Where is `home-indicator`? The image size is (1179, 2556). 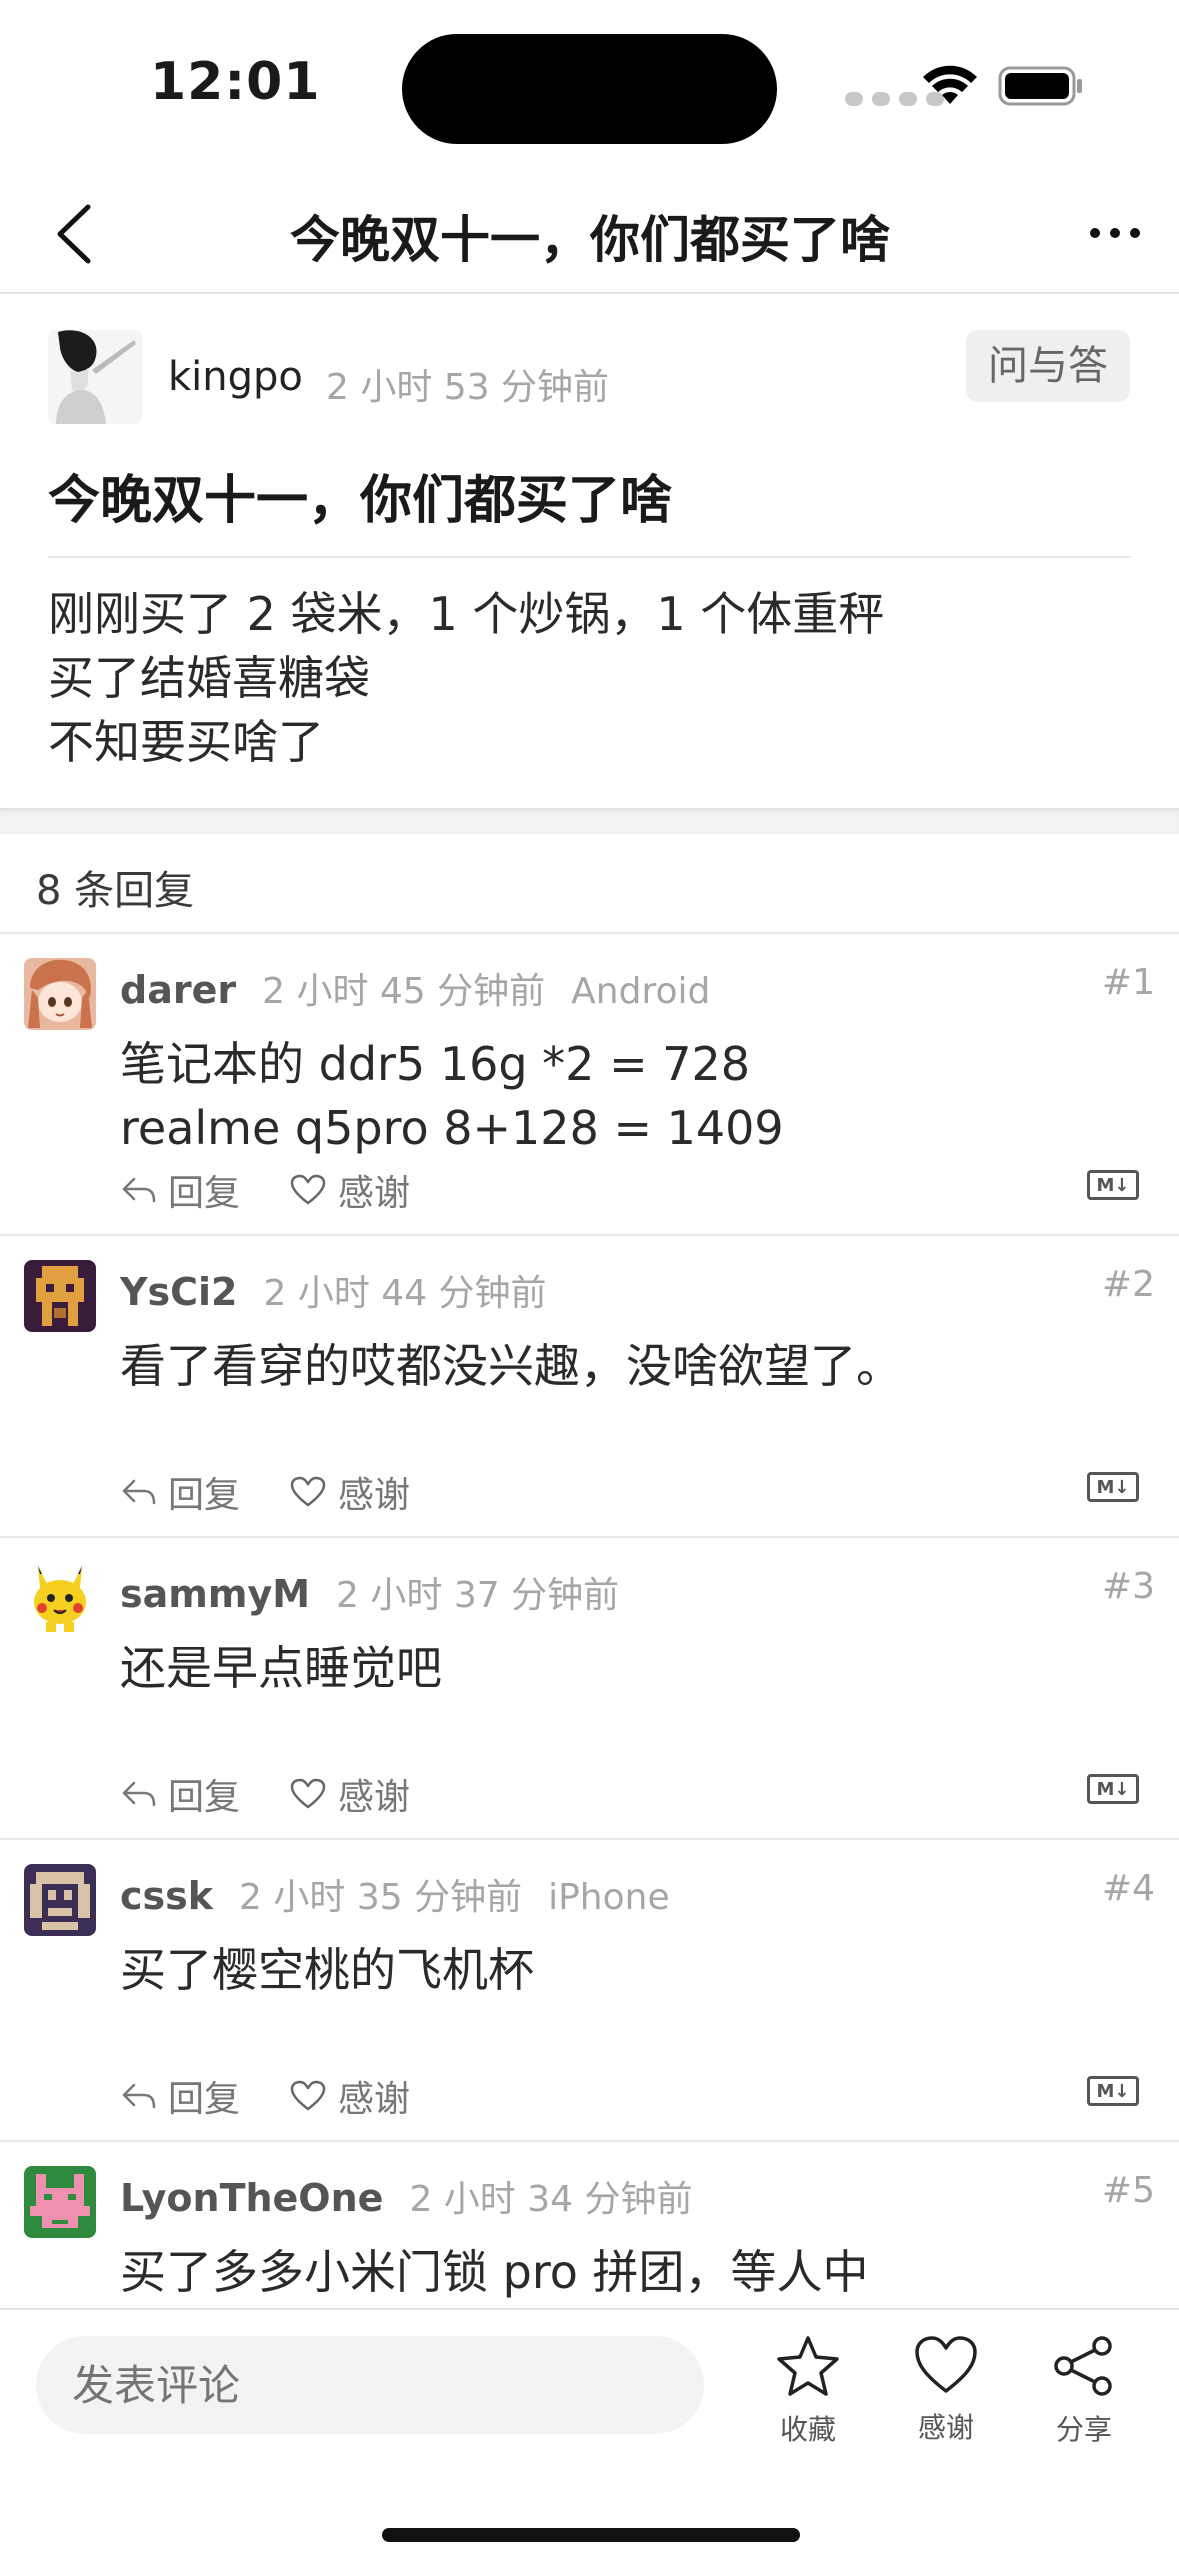 home-indicator is located at coordinates (591, 2535).